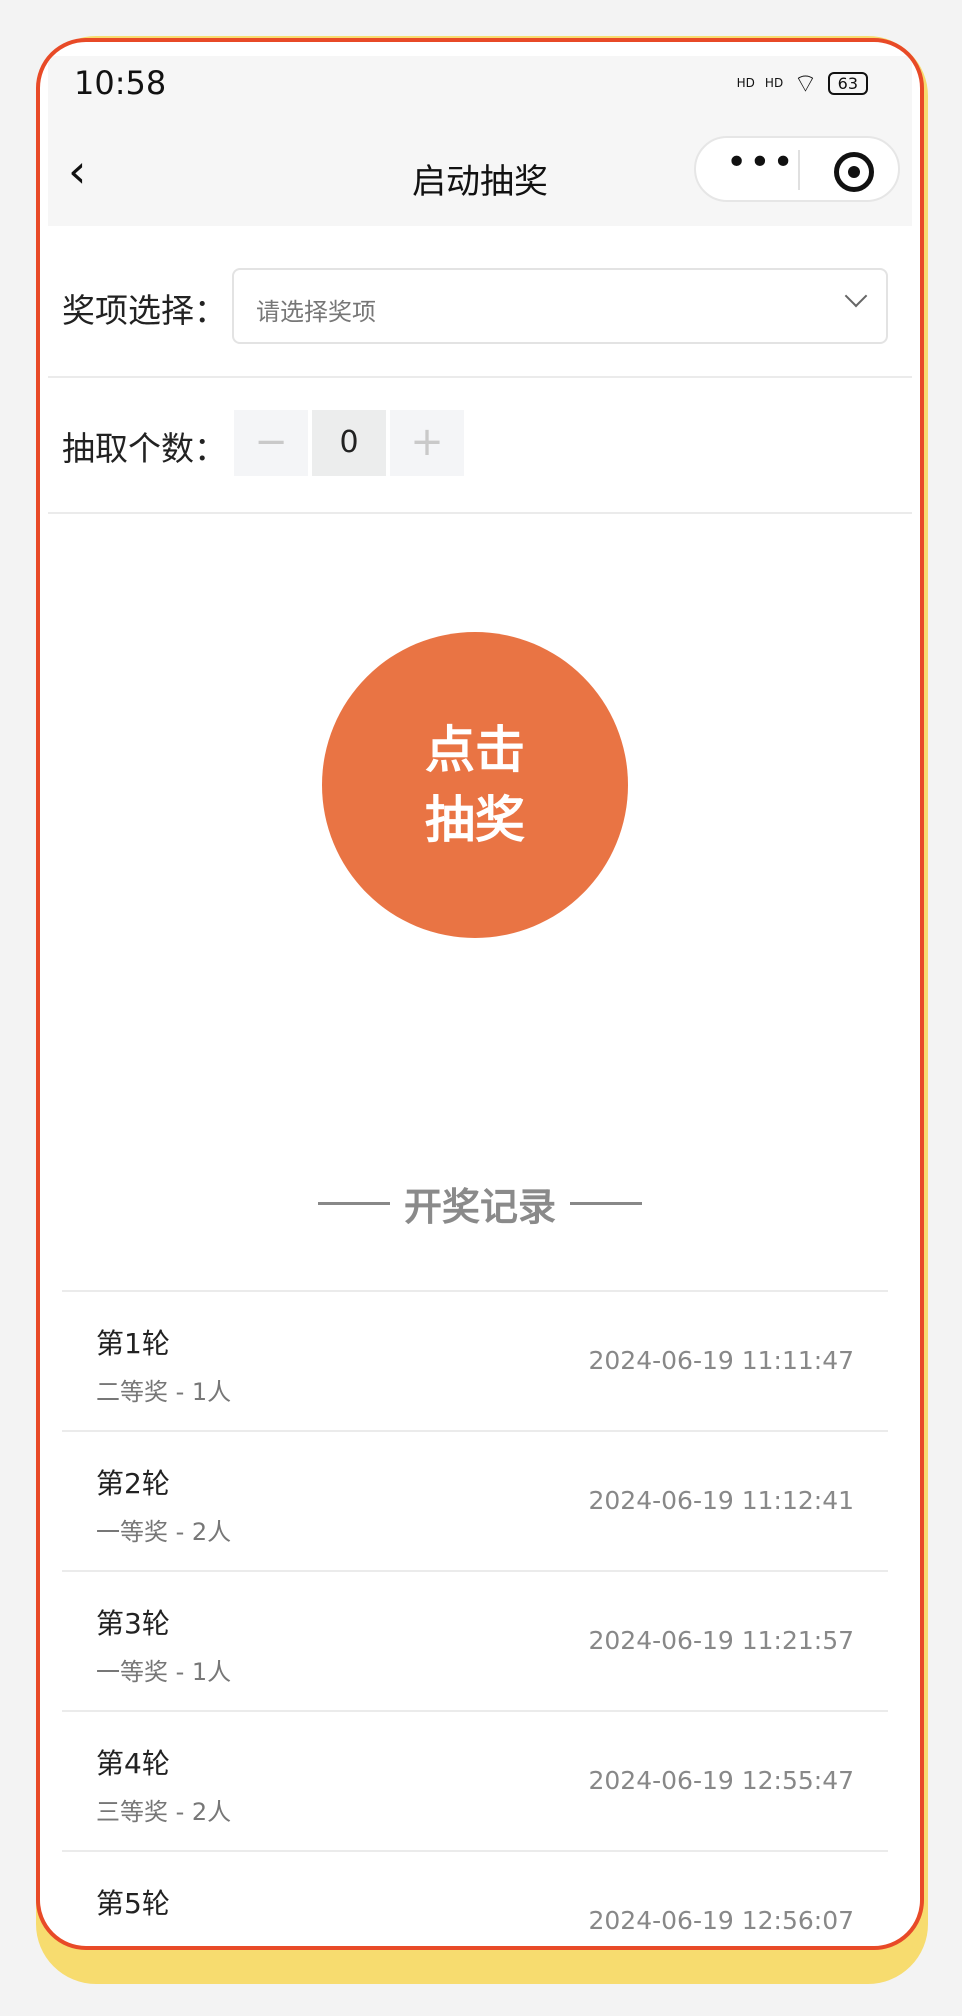 Image resolution: width=962 pixels, height=2016 pixels. What do you see at coordinates (475, 1898) in the screenshot?
I see `list-item: 第5轮 2024-06-19 12:56:07` at bounding box center [475, 1898].